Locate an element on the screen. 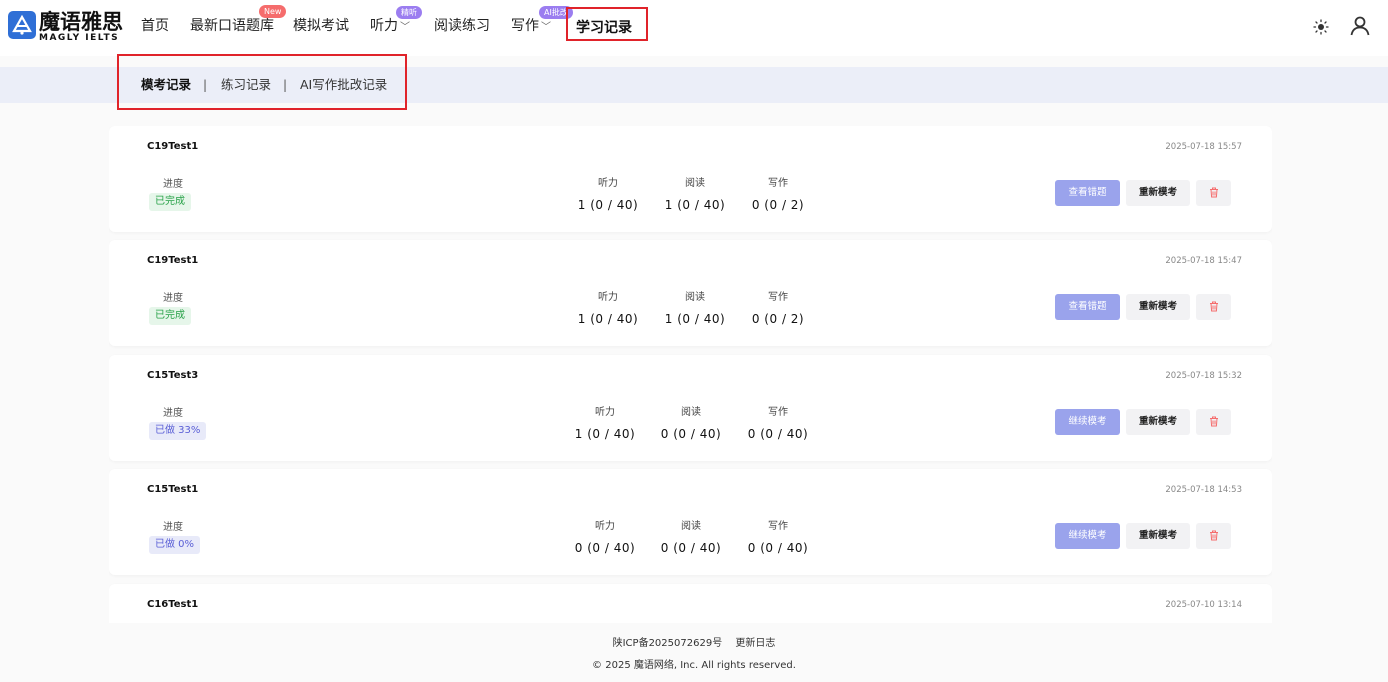  logo: 魔语雅思 MAGLY IELTS is located at coordinates (68, 28).